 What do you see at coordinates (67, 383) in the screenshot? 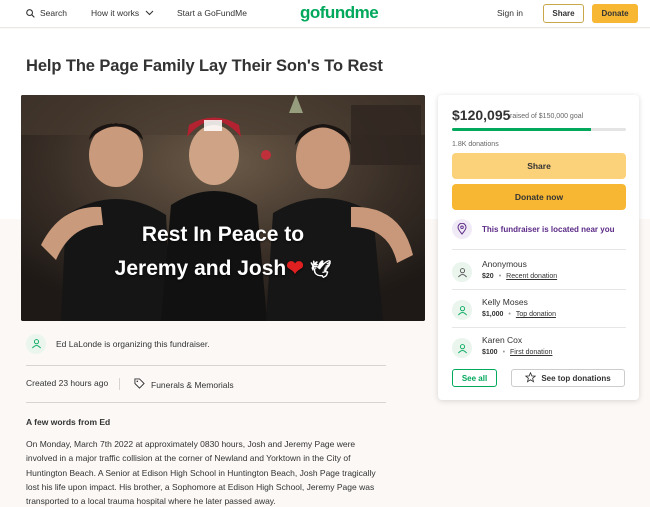
I see `created-time: Created 23 hours ago` at bounding box center [67, 383].